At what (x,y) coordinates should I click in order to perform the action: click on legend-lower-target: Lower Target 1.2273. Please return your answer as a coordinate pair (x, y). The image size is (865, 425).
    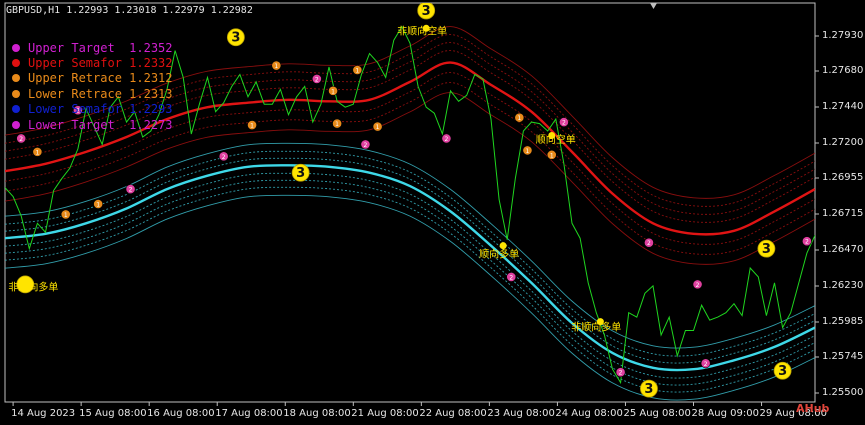
    Looking at the image, I should click on (92, 124).